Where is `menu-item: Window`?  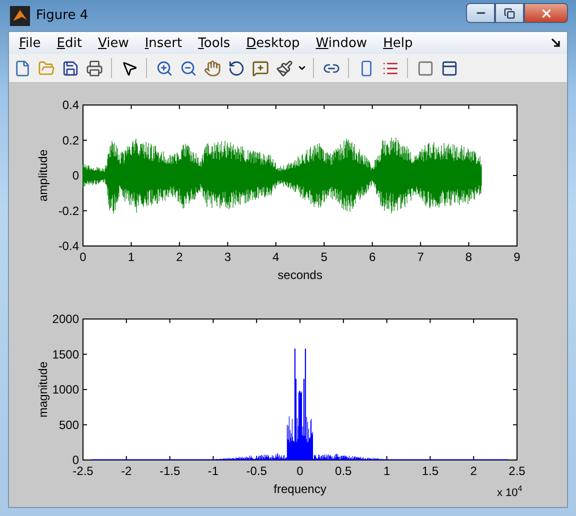 menu-item: Window is located at coordinates (342, 43).